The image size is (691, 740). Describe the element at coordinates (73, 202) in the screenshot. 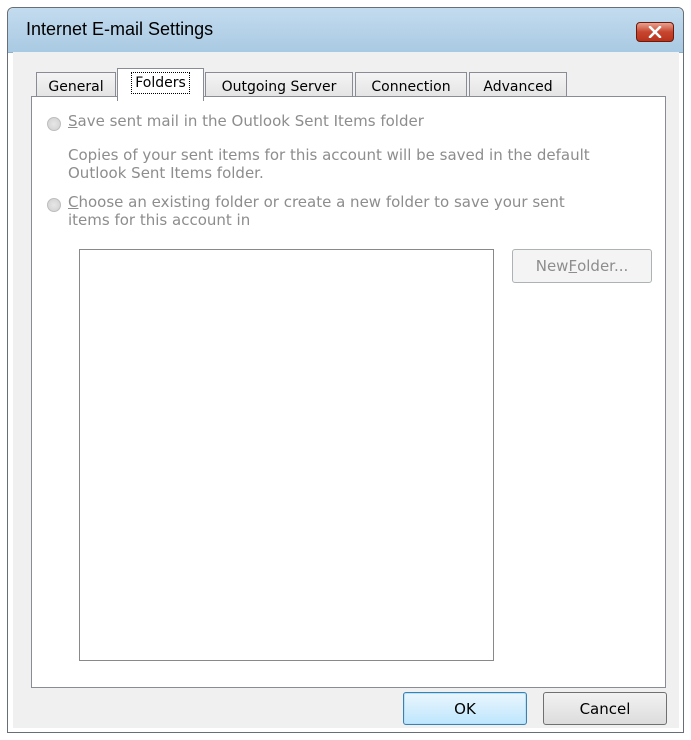

I see `choose-folder-accel: C` at that location.